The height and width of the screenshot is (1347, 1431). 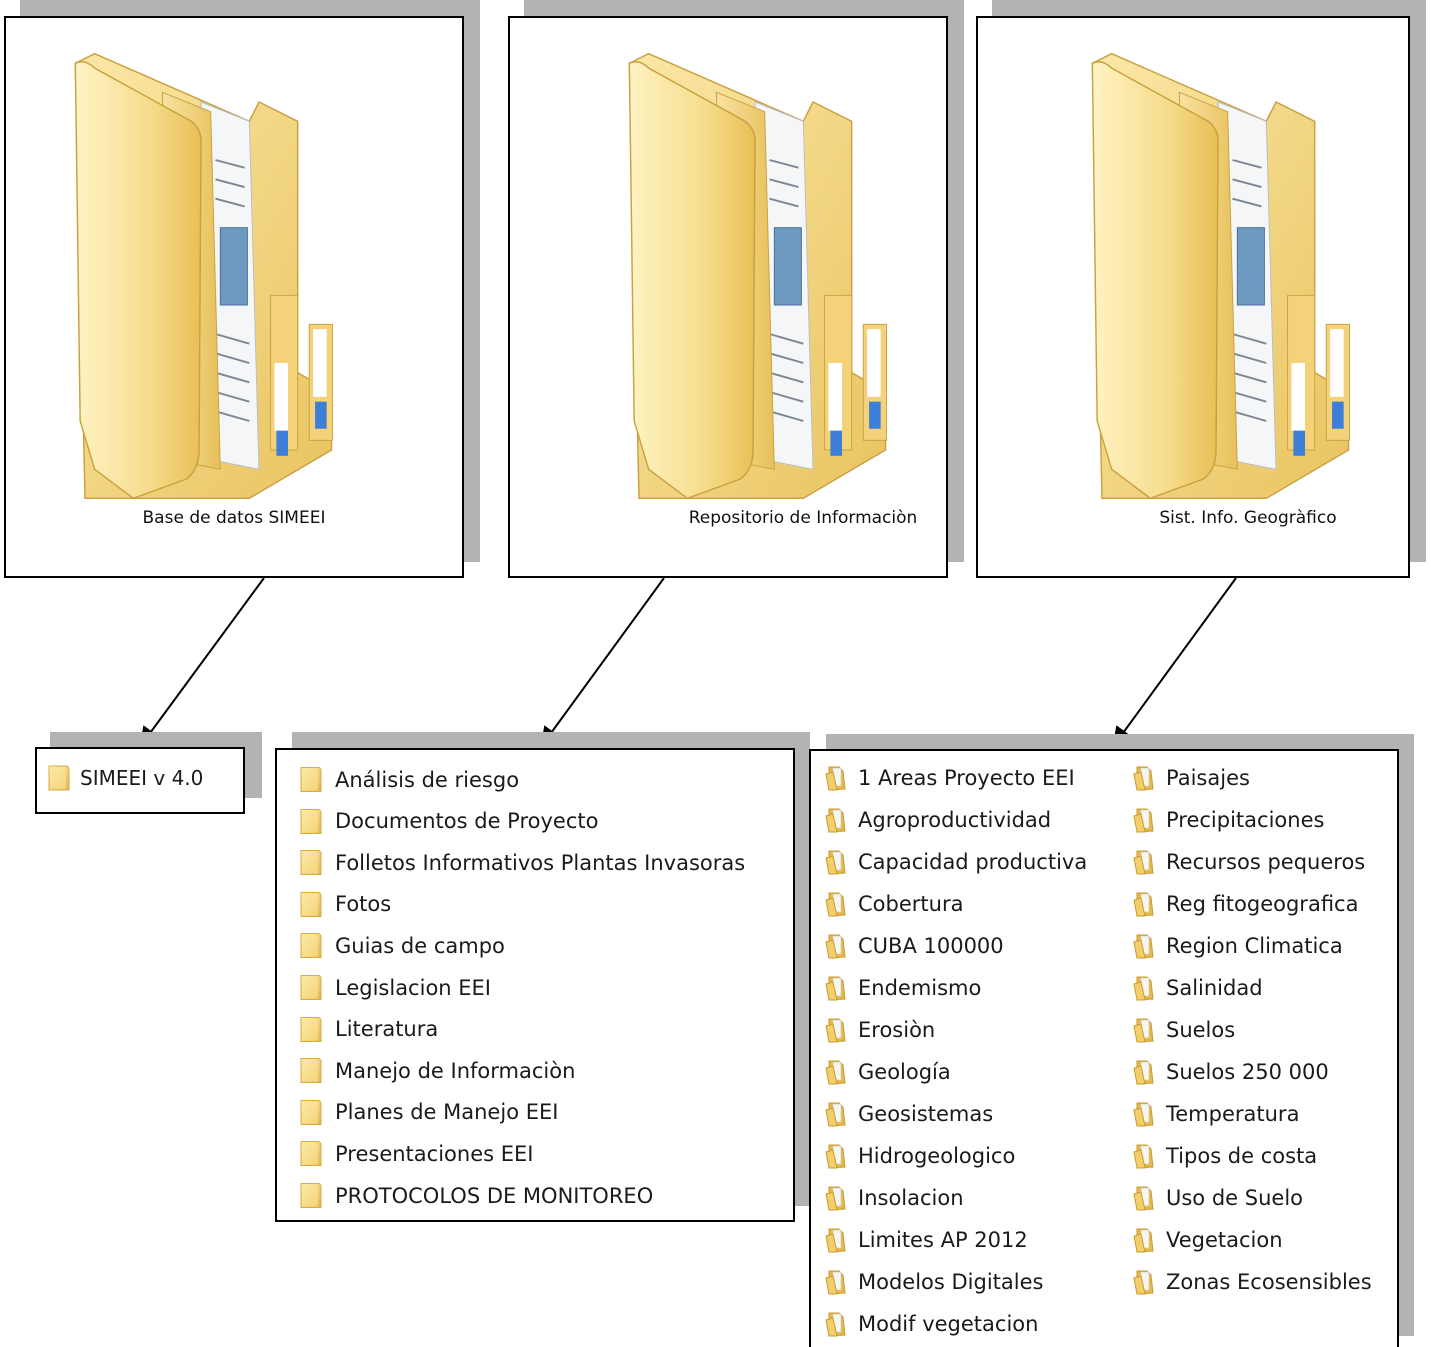 I want to click on list-item: Geología, so click(x=888, y=1072).